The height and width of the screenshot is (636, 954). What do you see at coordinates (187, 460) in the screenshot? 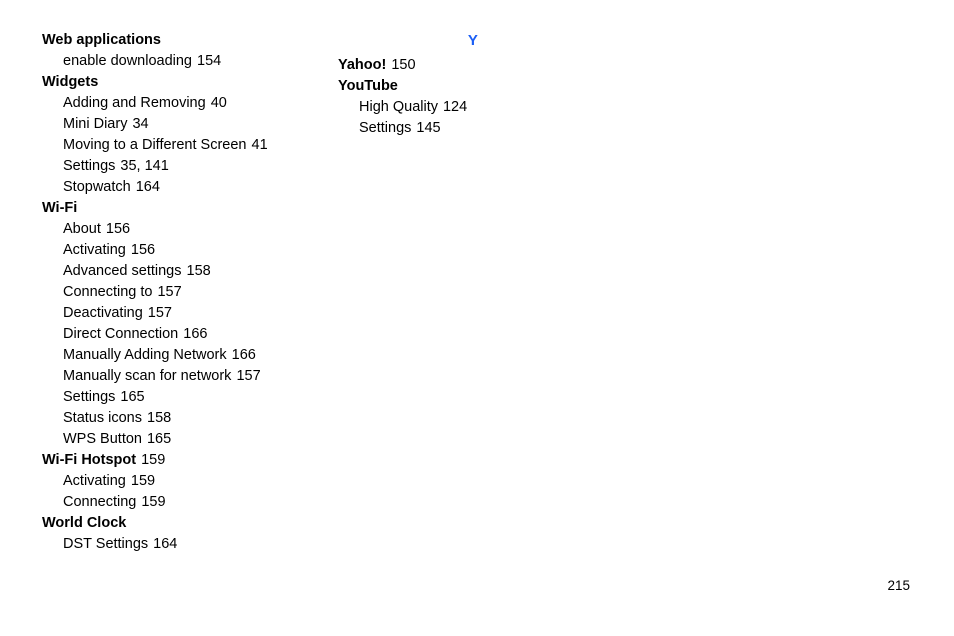
I see `index-entry: Wi-Fi Hotspot 159` at bounding box center [187, 460].